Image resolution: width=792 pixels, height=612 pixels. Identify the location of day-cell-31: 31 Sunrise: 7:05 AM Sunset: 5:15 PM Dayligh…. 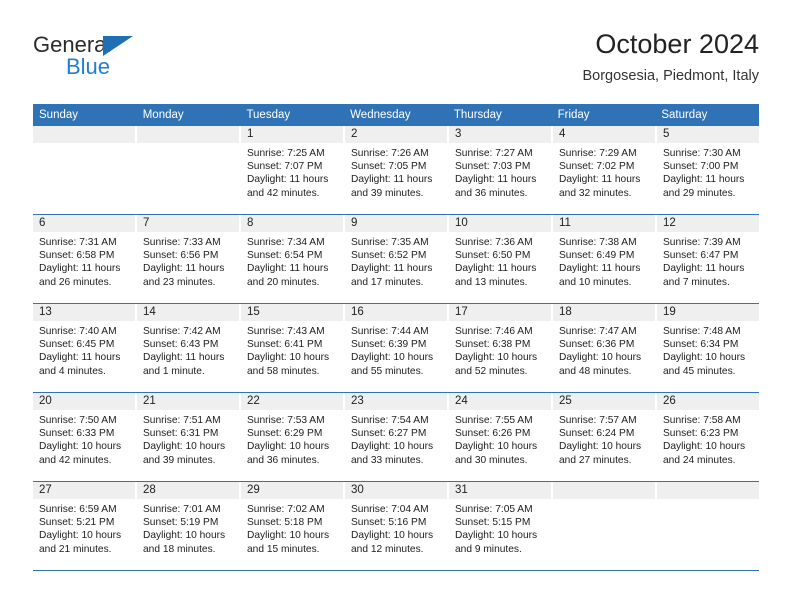
(501, 526).